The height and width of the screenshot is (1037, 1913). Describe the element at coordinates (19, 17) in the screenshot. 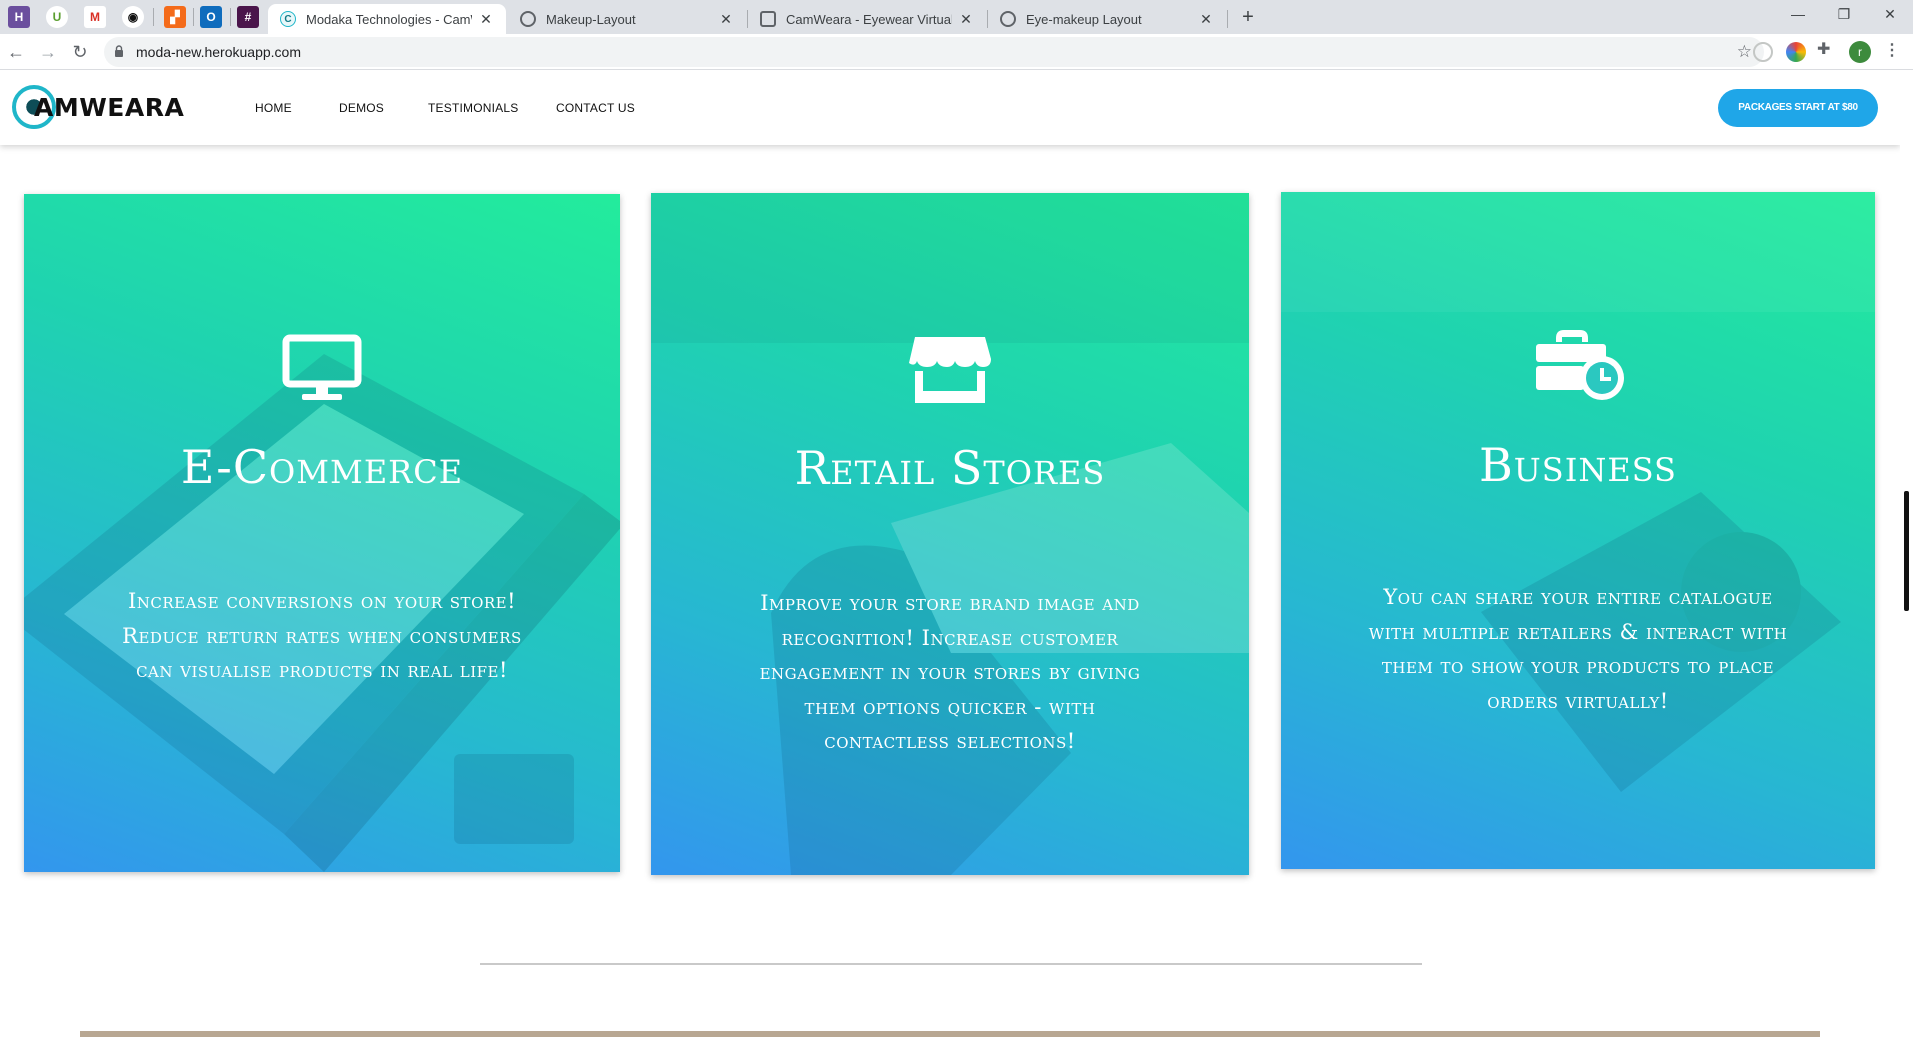

I see `pinned-tab-h-icon: H` at that location.